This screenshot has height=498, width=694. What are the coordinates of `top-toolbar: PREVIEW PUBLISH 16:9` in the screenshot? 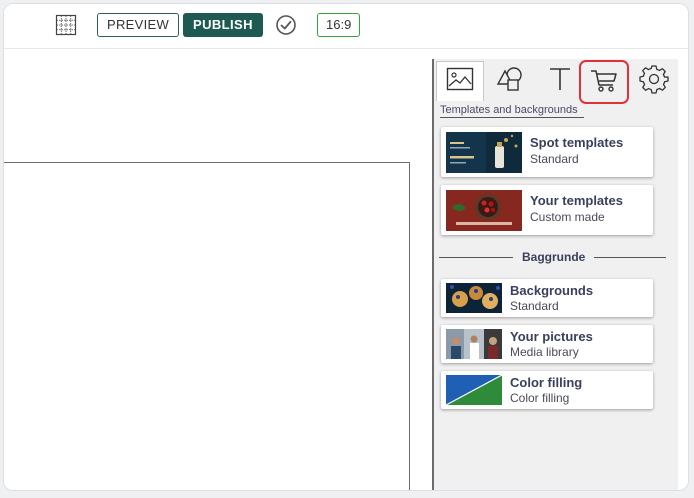 It's located at (346, 26).